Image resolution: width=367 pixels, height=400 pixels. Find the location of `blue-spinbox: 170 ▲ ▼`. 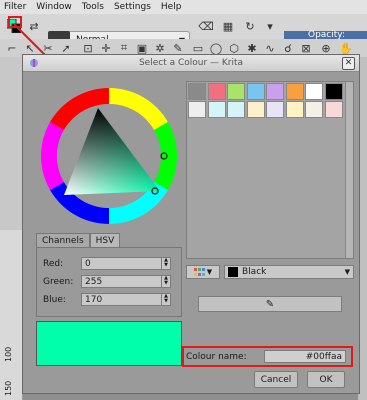

blue-spinbox: 170 ▲ ▼ is located at coordinates (126, 299).